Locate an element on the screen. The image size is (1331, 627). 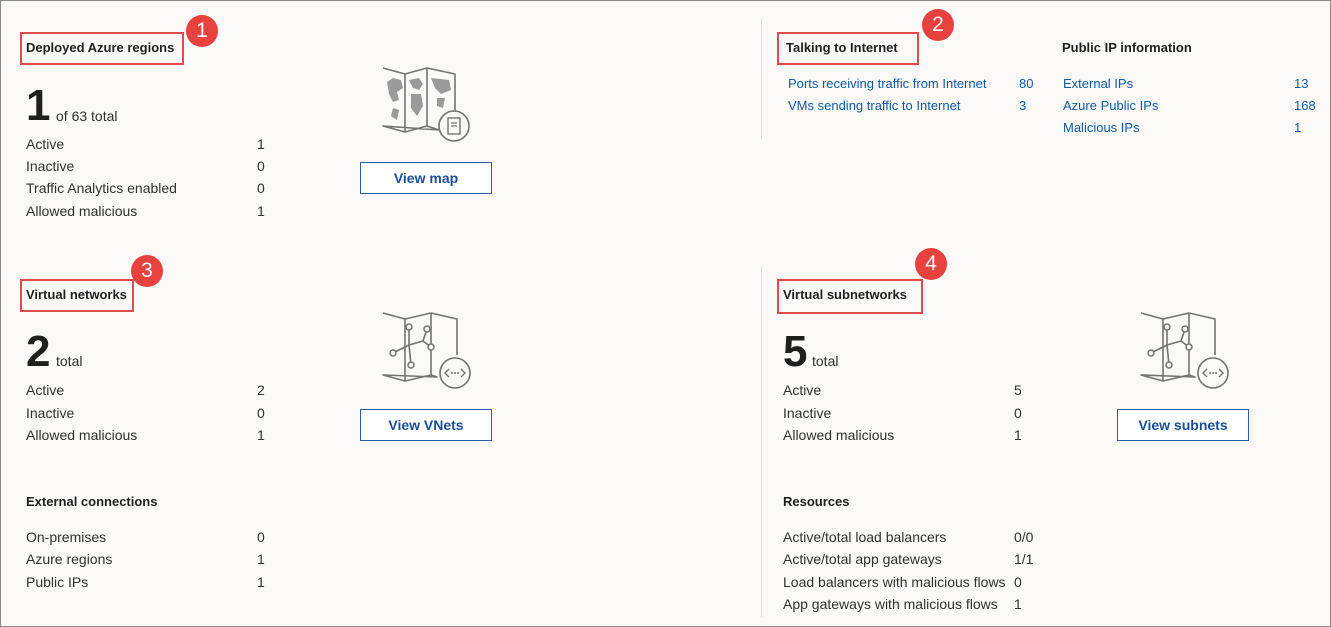
world-map-icon is located at coordinates (425, 105).